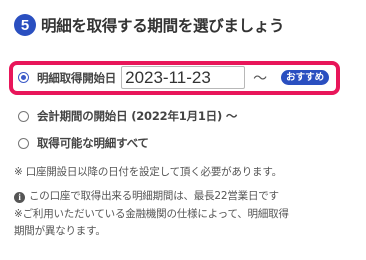 The height and width of the screenshot is (260, 366). I want to click on step-number-badge: 5, so click(25, 25).